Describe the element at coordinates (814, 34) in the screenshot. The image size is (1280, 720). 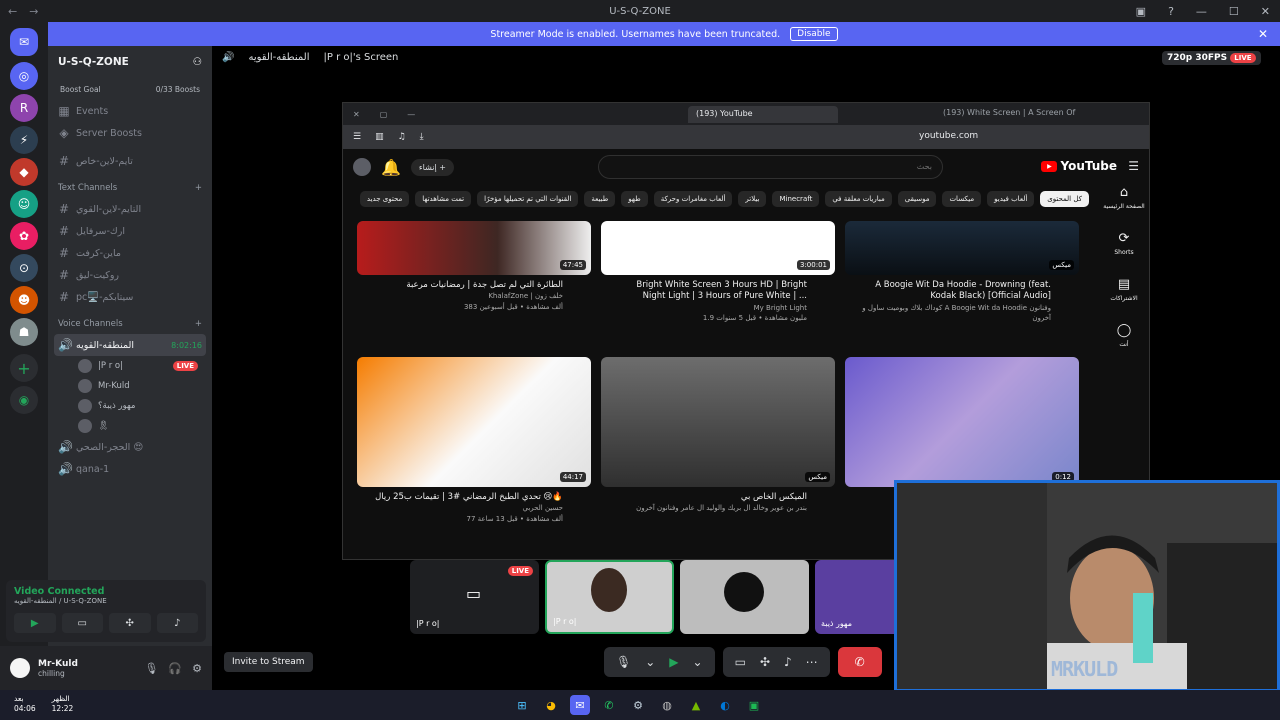
I see `disable-streamer-mode-button: Disable` at that location.